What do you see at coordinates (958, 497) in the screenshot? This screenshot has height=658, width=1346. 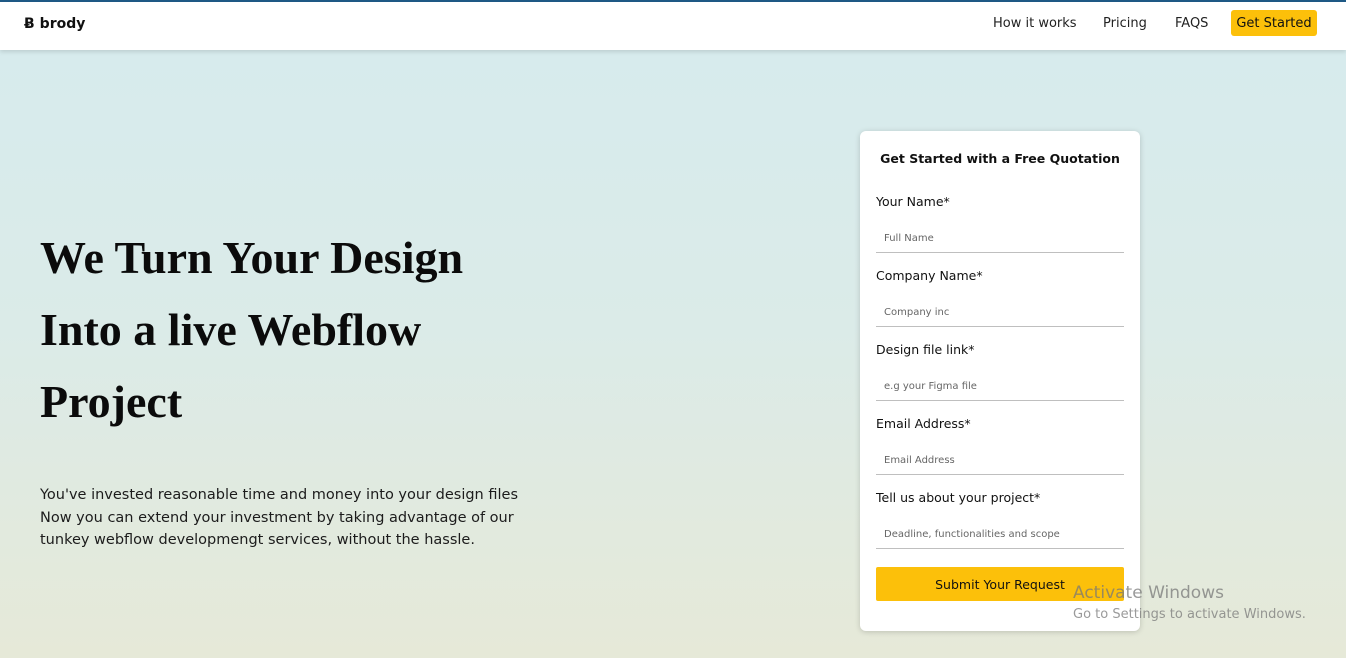 I see `project-label: Tell us about your project*` at bounding box center [958, 497].